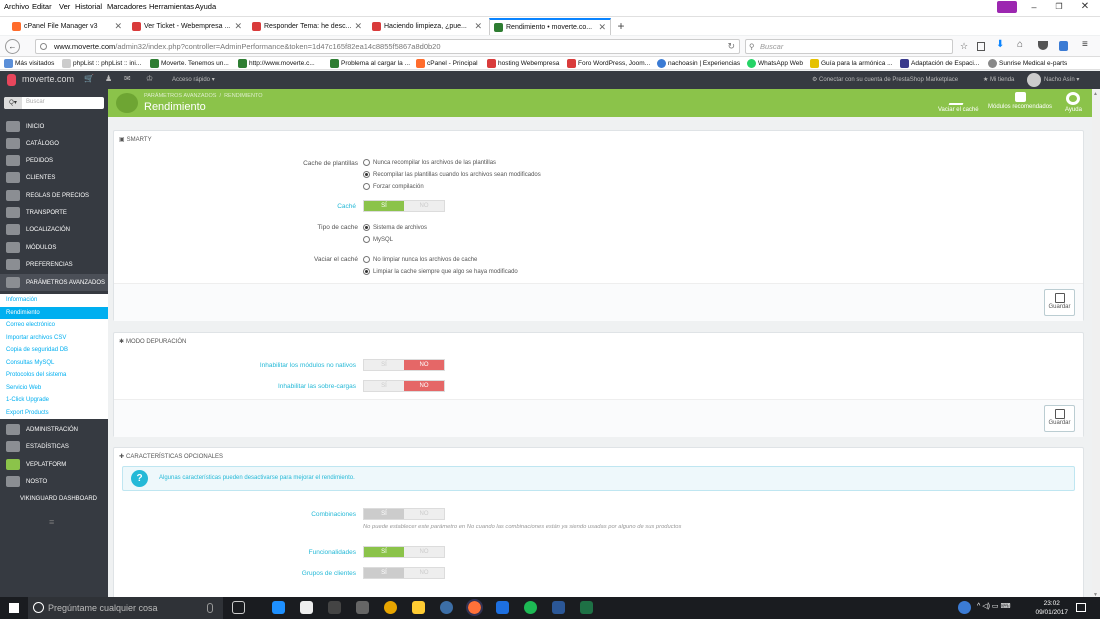  Describe the element at coordinates (1034, 7) in the screenshot. I see `minimize-icon: –` at that location.